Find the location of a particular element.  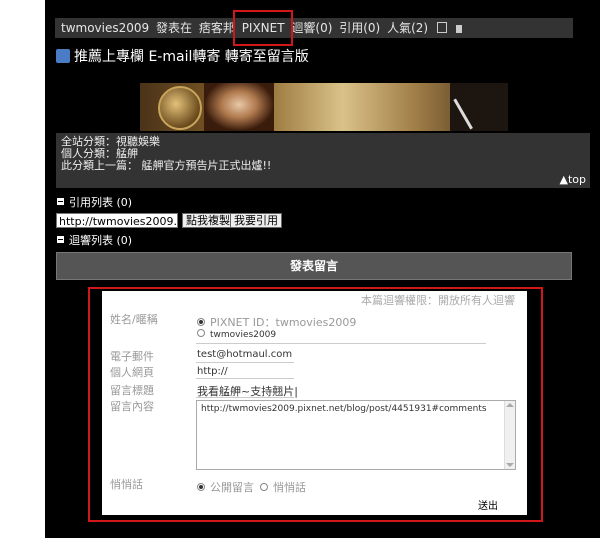

trackback-url-input: http://twmovies2009.pixne is located at coordinates (117, 220).